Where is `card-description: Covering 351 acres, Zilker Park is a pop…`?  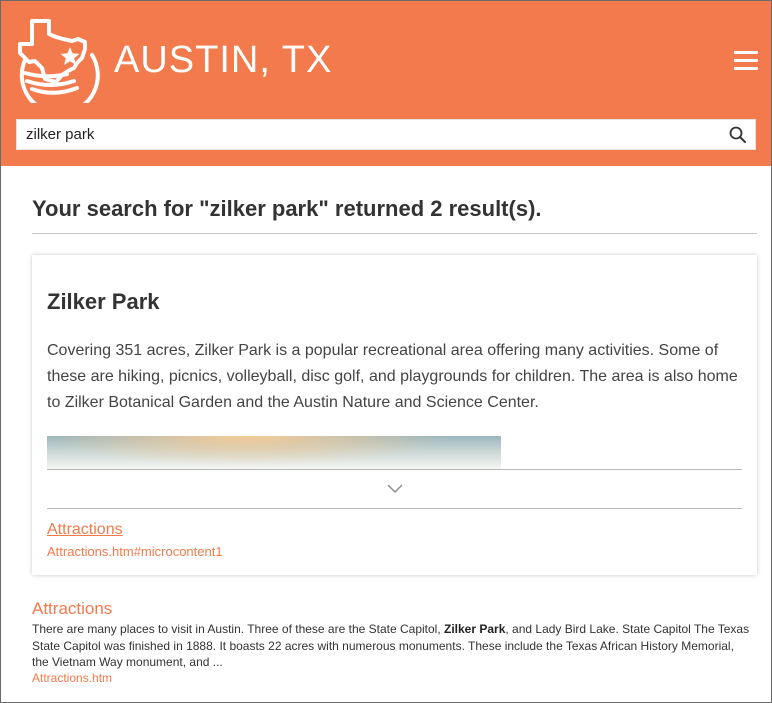 card-description: Covering 351 acres, Zilker Park is a pop… is located at coordinates (392, 376).